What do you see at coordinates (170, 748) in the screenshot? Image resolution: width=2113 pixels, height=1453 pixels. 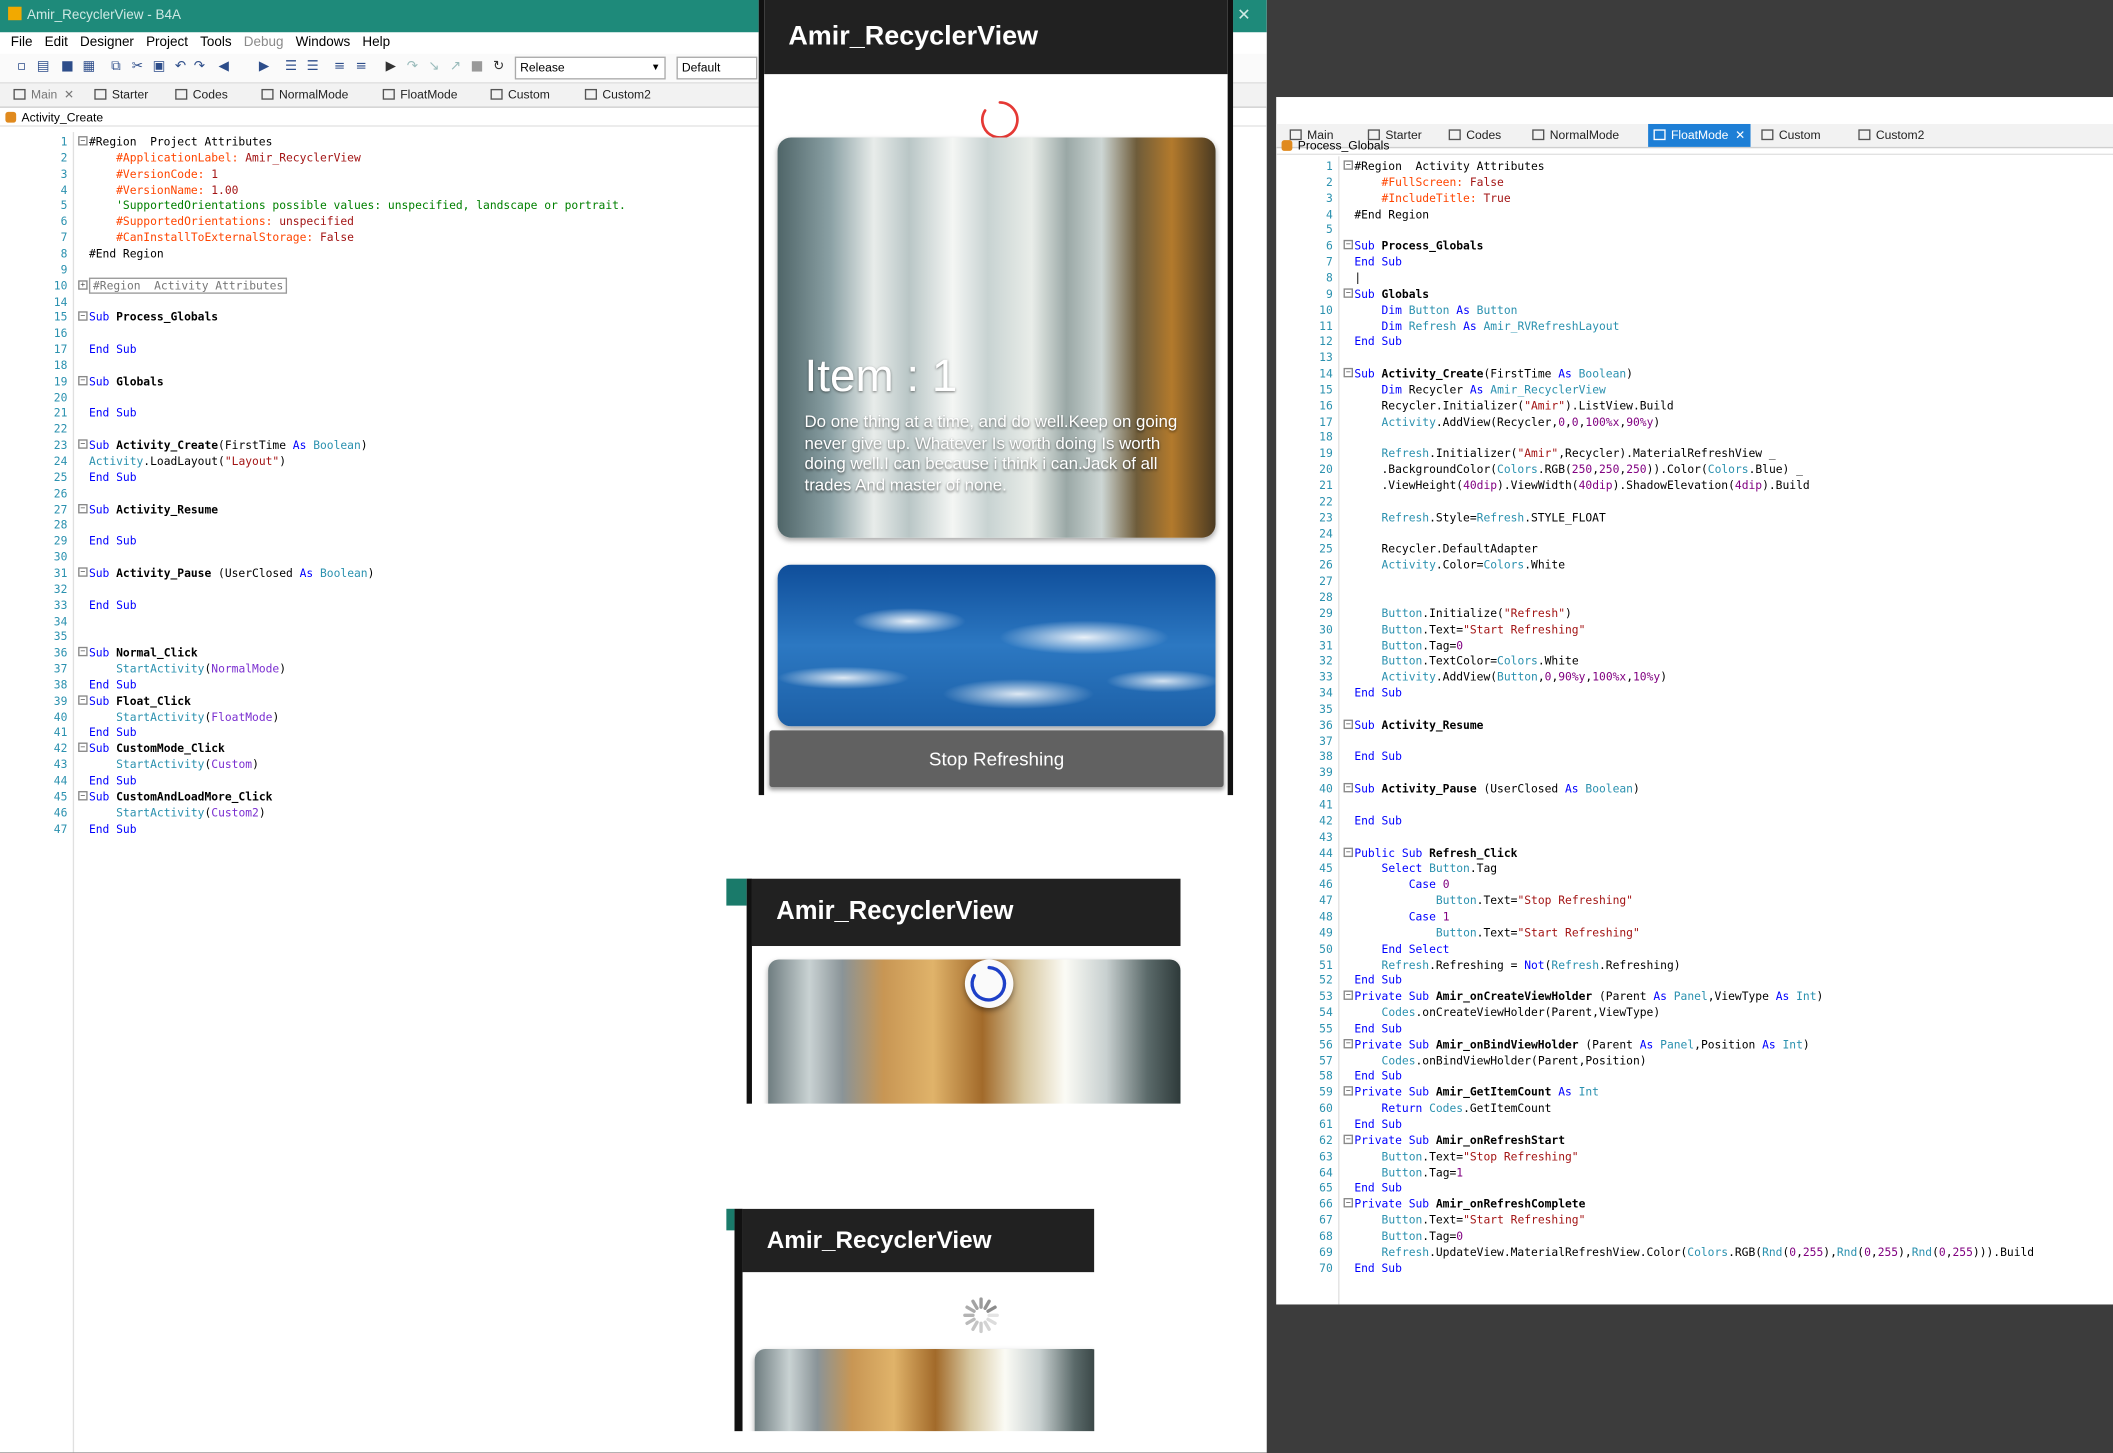 I see `code-token: CustomMode_Click` at bounding box center [170, 748].